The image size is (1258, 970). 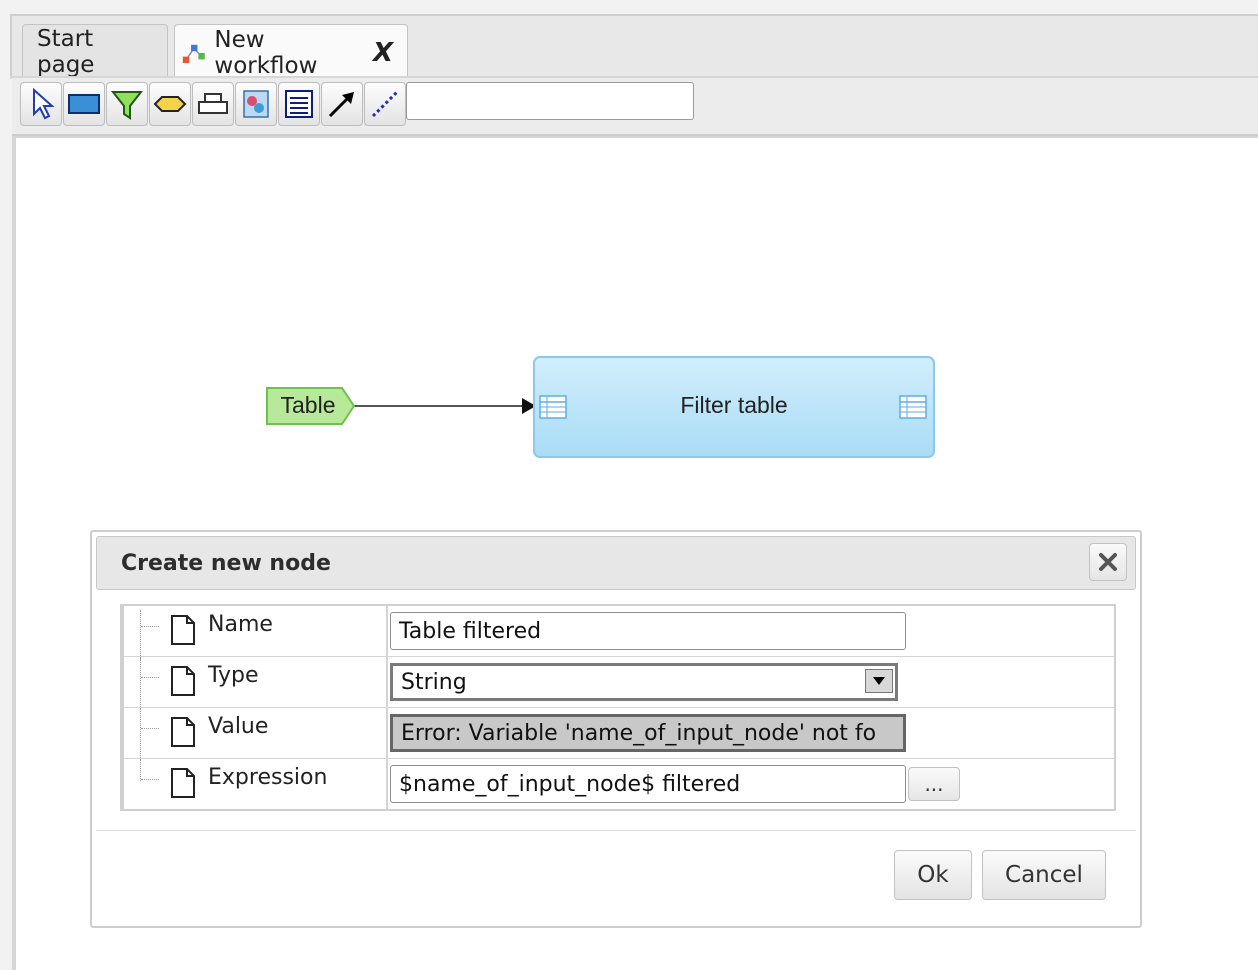 What do you see at coordinates (616, 830) in the screenshot?
I see `dialog-divider` at bounding box center [616, 830].